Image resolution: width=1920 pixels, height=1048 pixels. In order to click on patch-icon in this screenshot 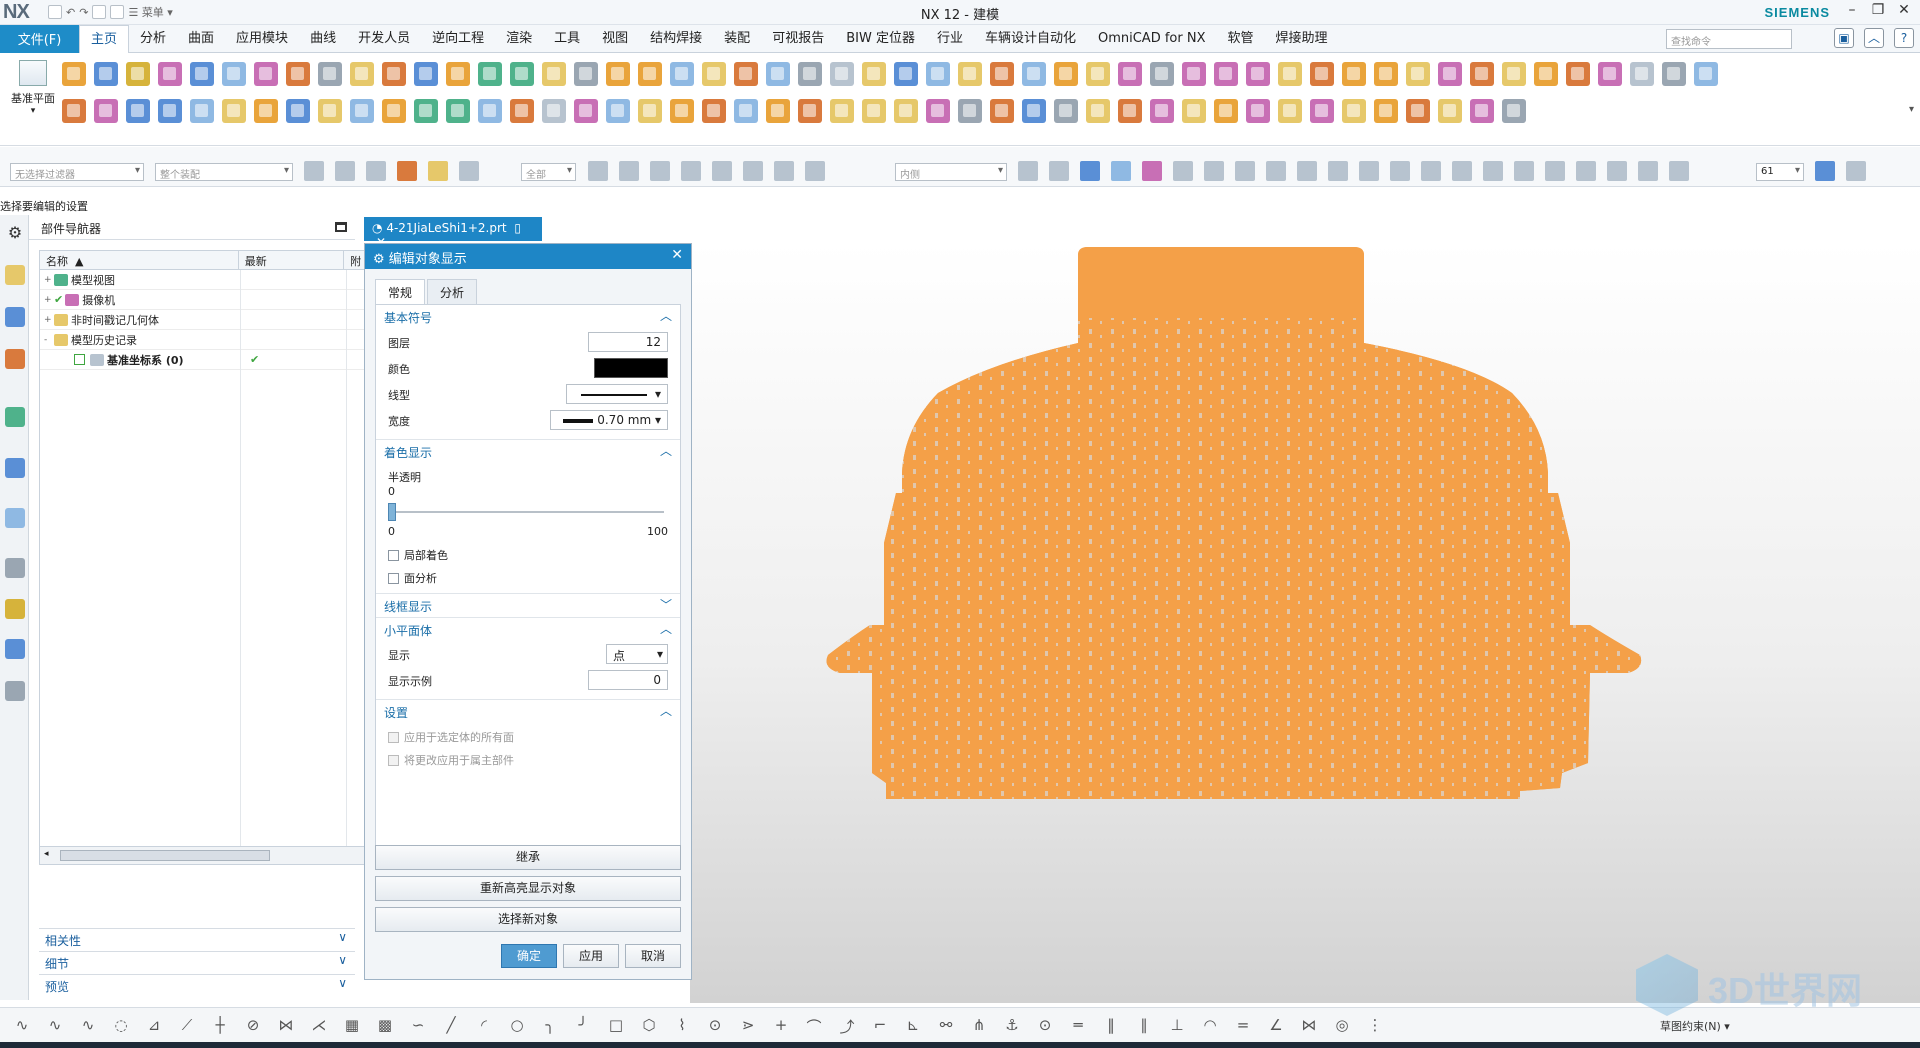, I will do `click(1322, 74)`.